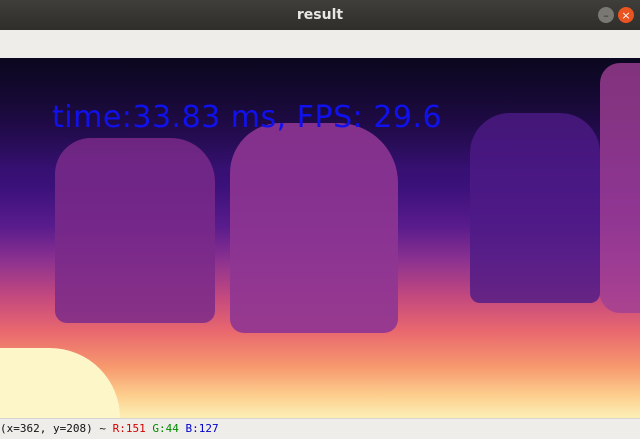 This screenshot has height=439, width=640. Describe the element at coordinates (129, 428) in the screenshot. I see `red-value: R:151` at that location.